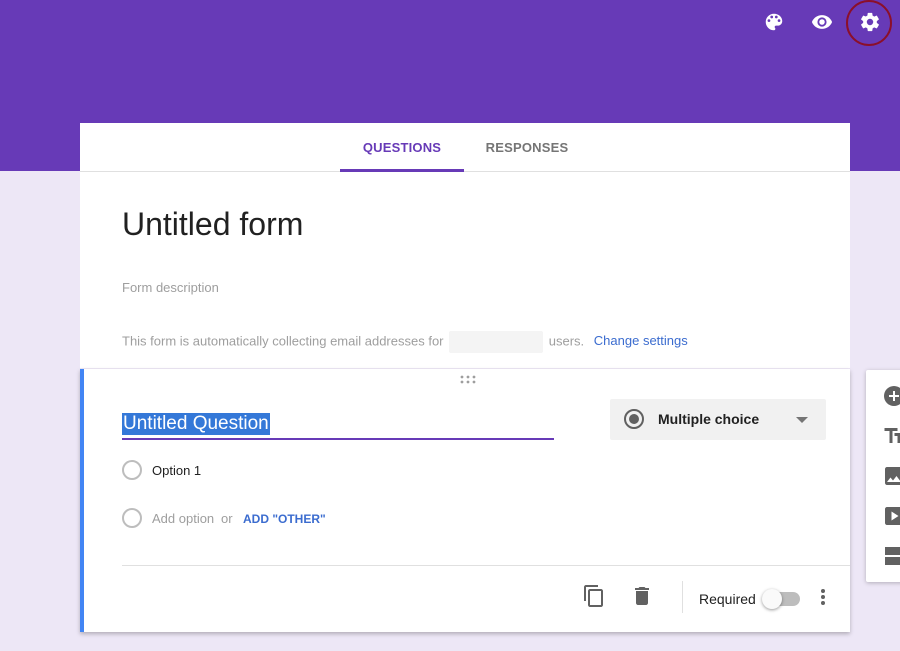 Image resolution: width=900 pixels, height=651 pixels. Describe the element at coordinates (891, 476) in the screenshot. I see `add-image-icon` at that location.